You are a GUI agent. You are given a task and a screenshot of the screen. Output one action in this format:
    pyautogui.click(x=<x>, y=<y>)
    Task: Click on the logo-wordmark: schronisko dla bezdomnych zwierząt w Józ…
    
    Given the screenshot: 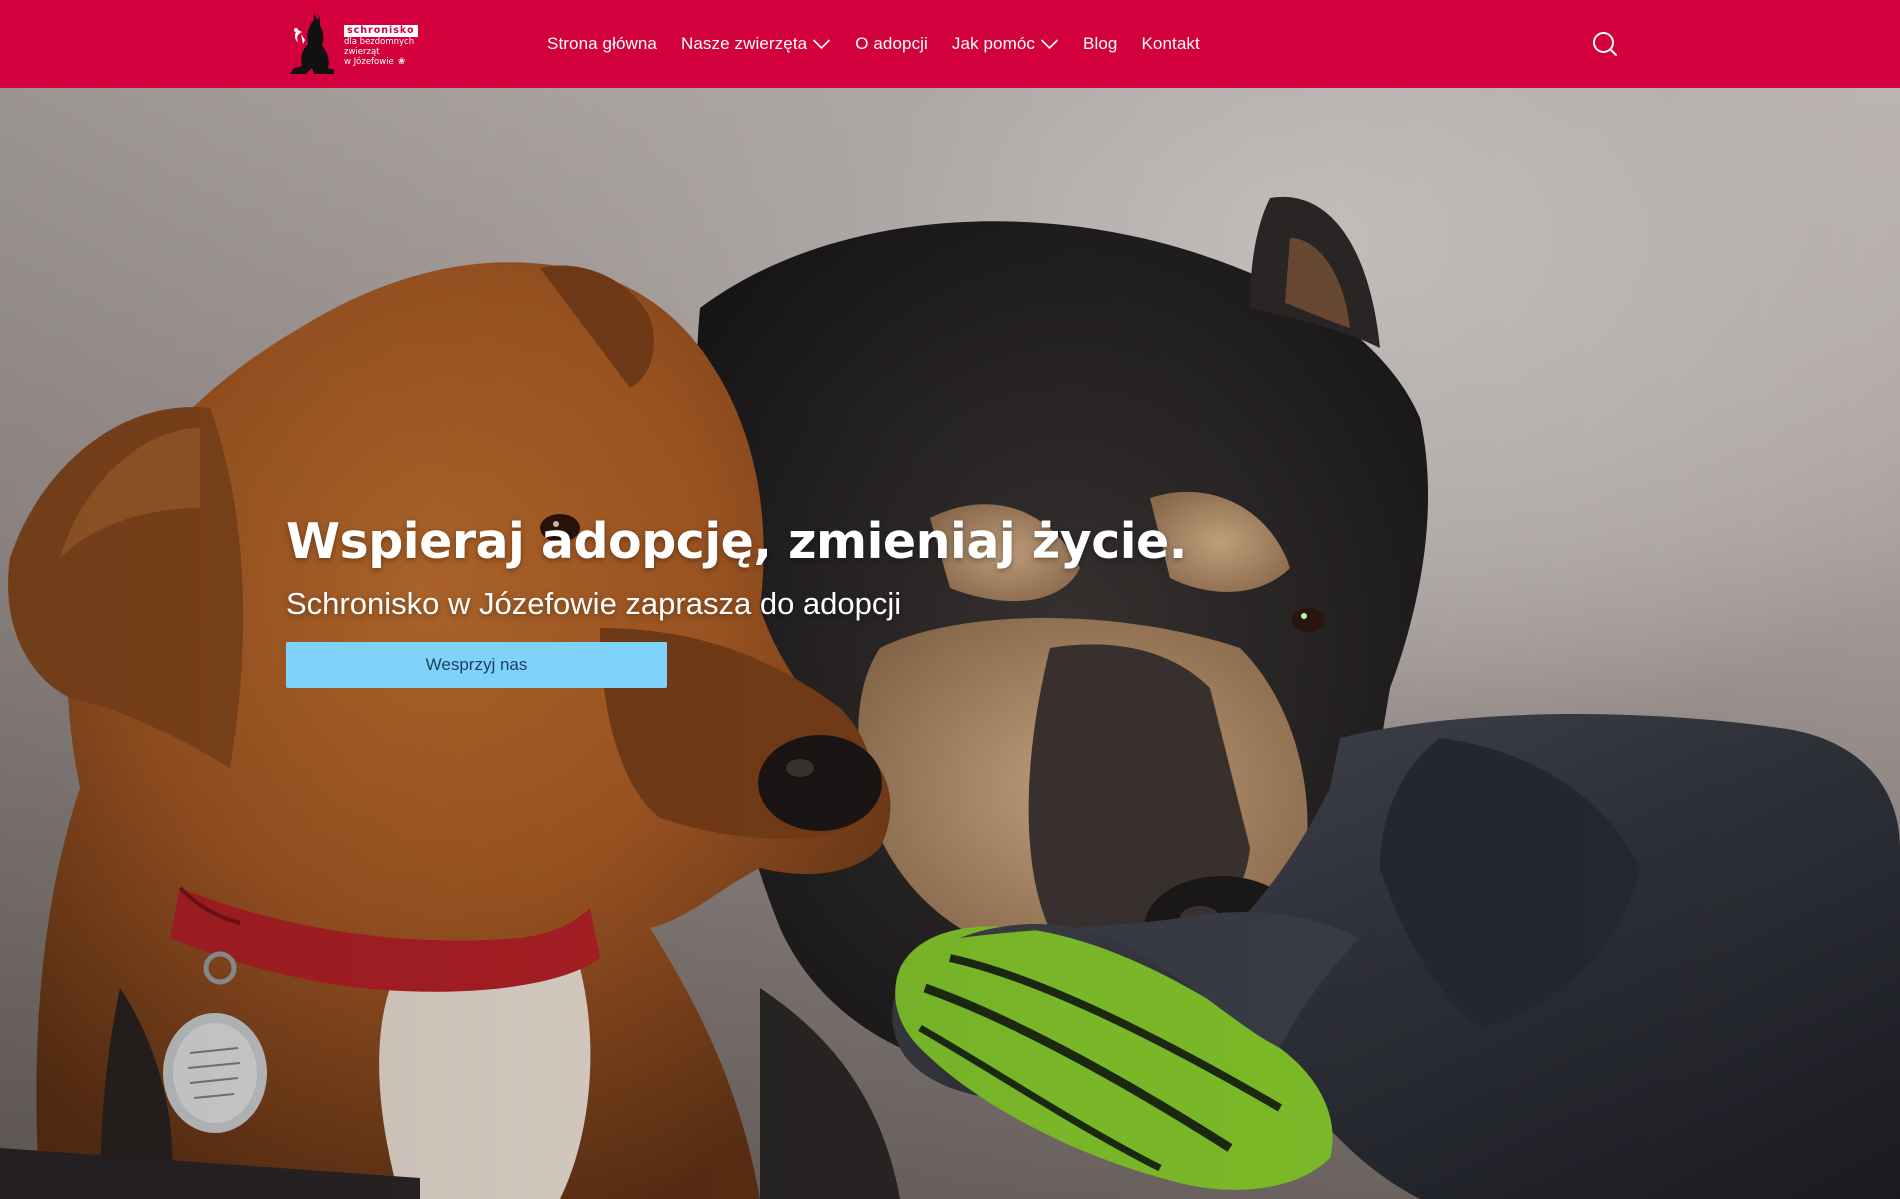 What is the action you would take?
    pyautogui.click(x=381, y=42)
    